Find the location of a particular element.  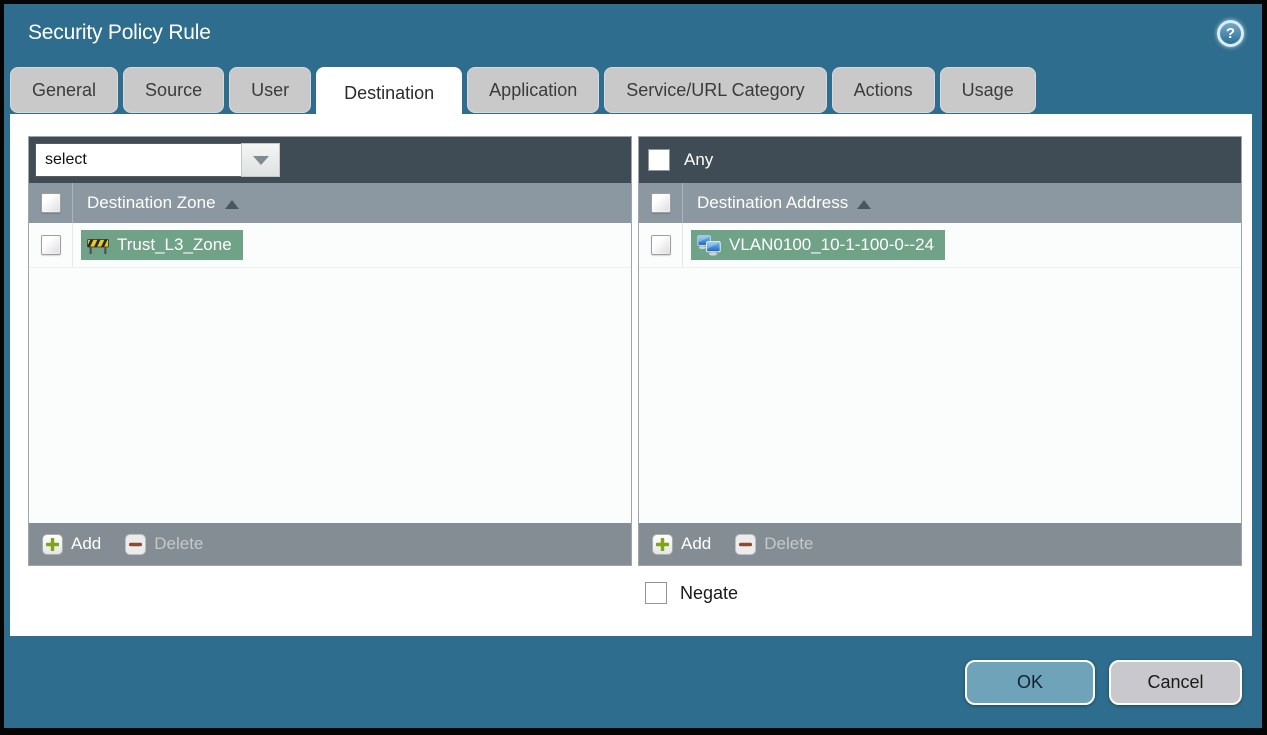

zone-row-checkbox is located at coordinates (50, 245).